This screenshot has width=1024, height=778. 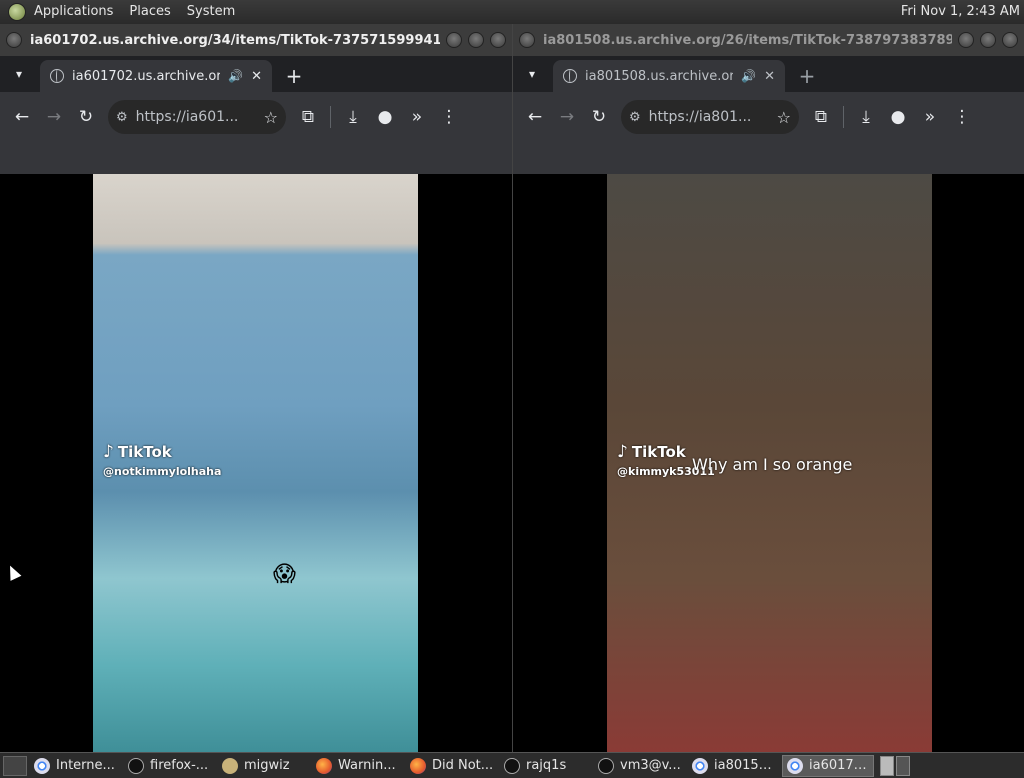 What do you see at coordinates (895, 765) in the screenshot?
I see `workspace-switcher` at bounding box center [895, 765].